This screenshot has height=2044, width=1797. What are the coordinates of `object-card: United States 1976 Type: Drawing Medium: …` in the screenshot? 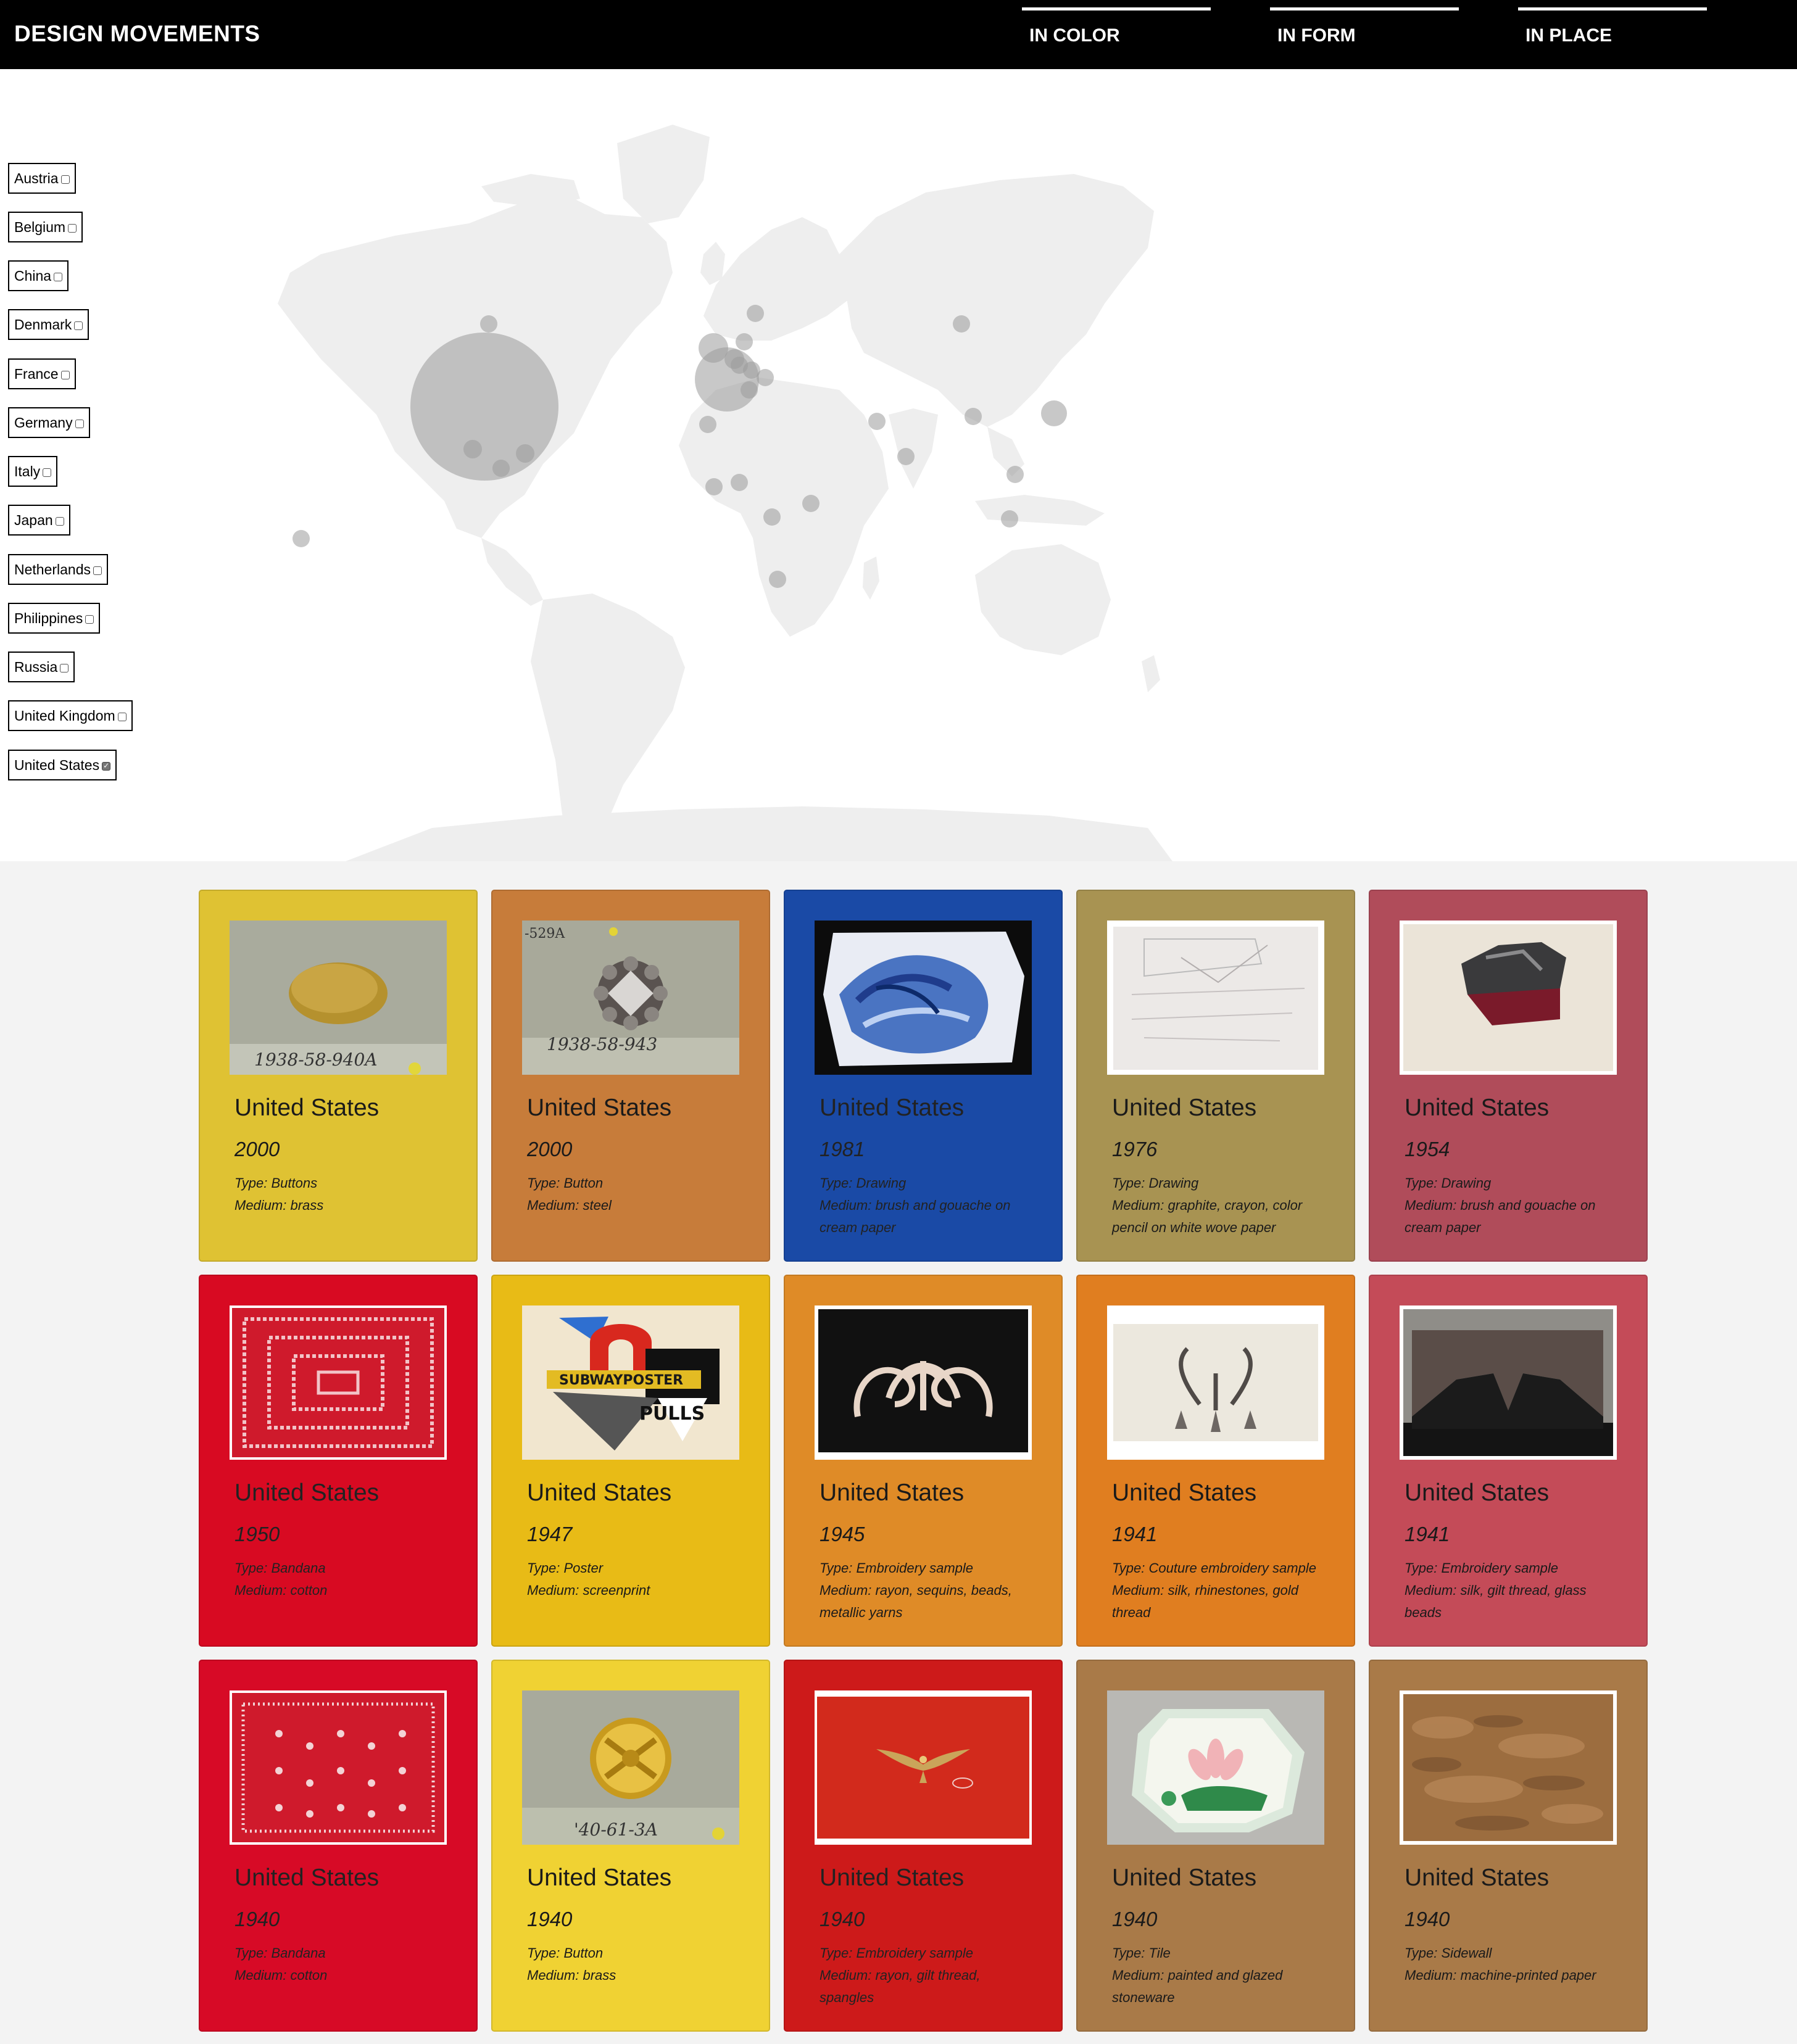 It's located at (1216, 1076).